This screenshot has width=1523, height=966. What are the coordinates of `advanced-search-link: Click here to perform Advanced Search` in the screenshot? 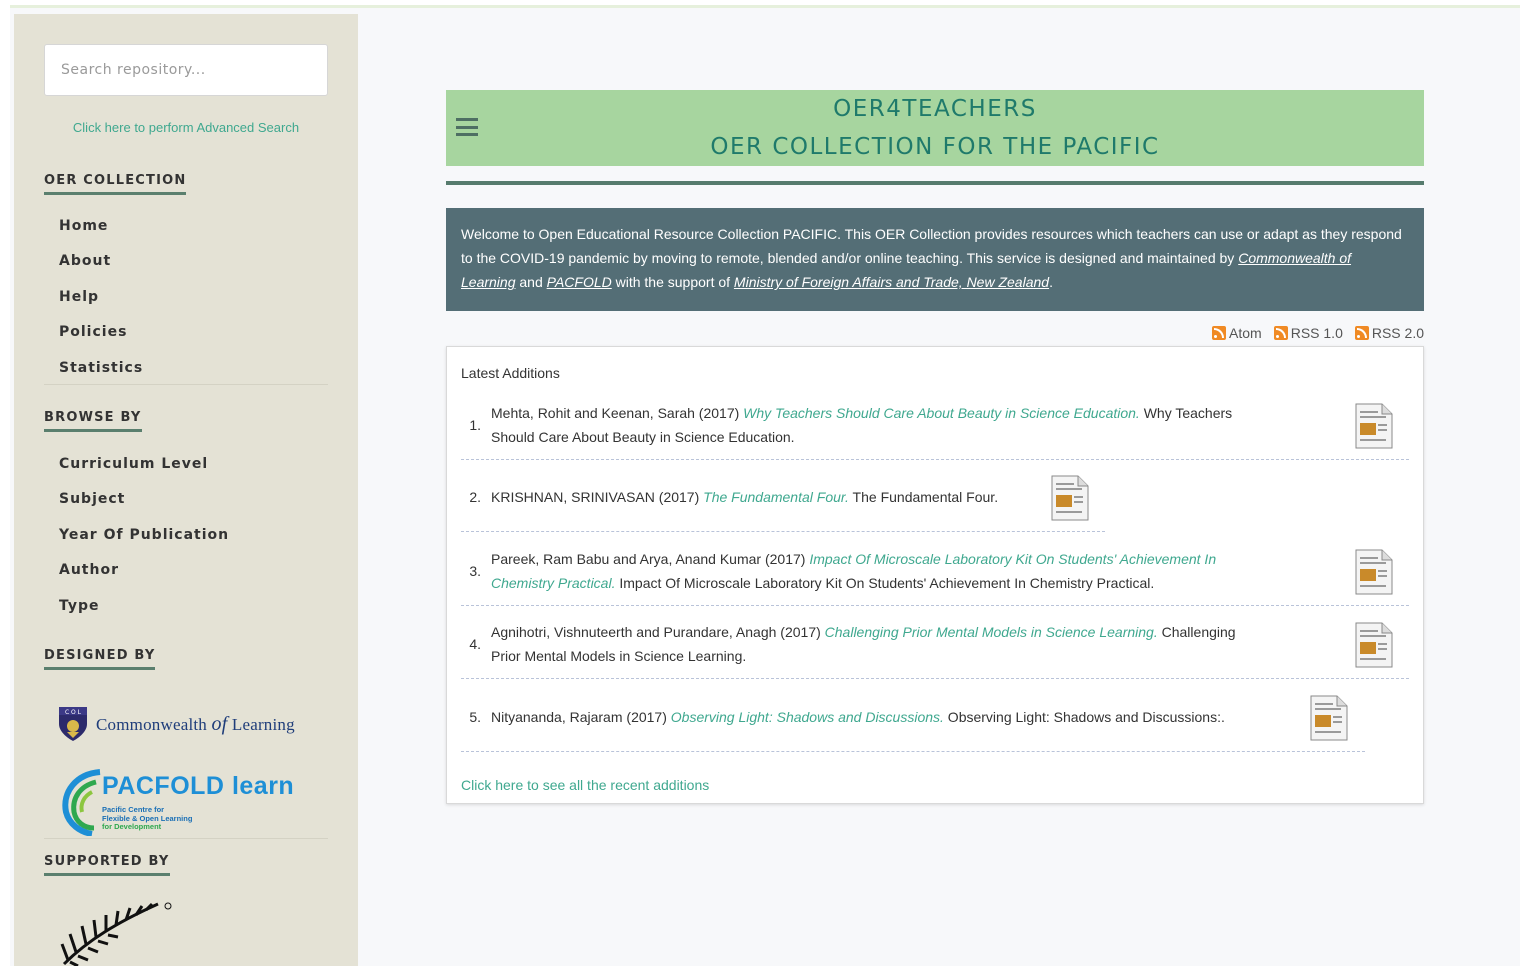 It's located at (186, 127).